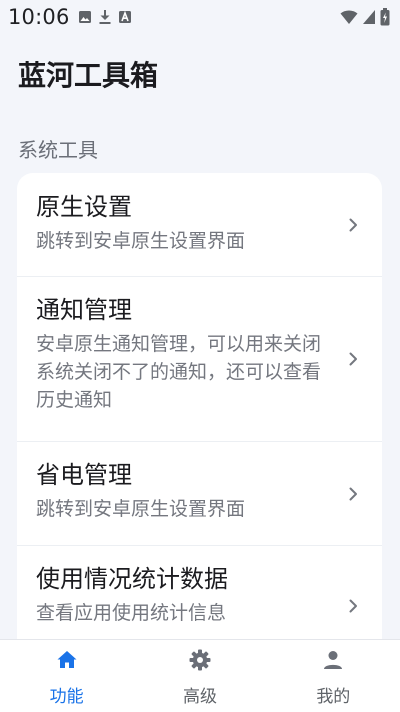 This screenshot has width=400, height=712. I want to click on status-time: 10:06, so click(39, 17).